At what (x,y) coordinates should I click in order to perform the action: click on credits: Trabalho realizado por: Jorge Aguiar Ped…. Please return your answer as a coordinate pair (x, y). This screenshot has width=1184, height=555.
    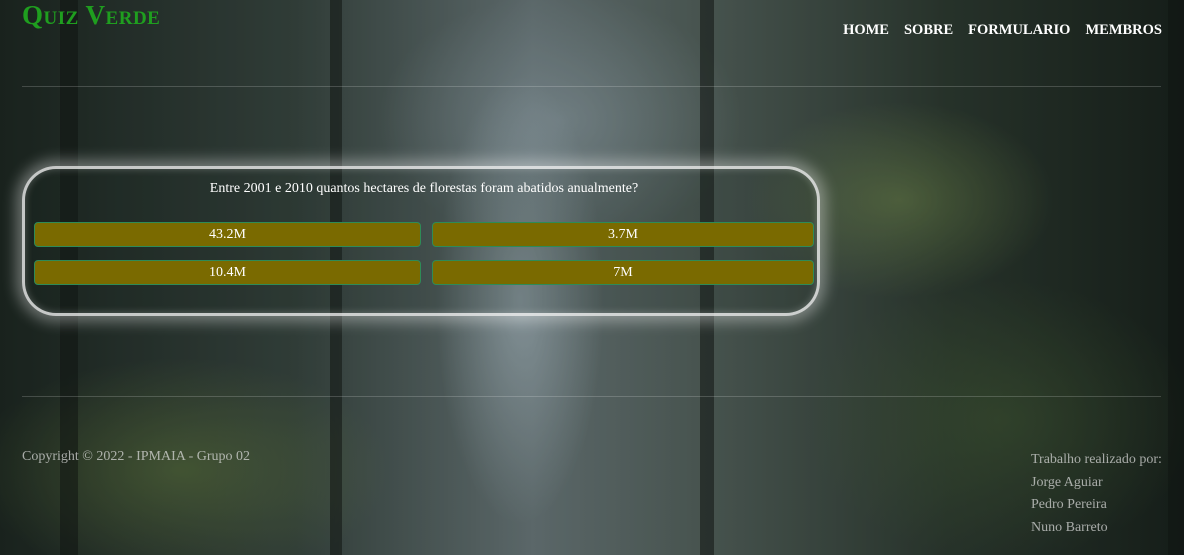
    Looking at the image, I should click on (1096, 494).